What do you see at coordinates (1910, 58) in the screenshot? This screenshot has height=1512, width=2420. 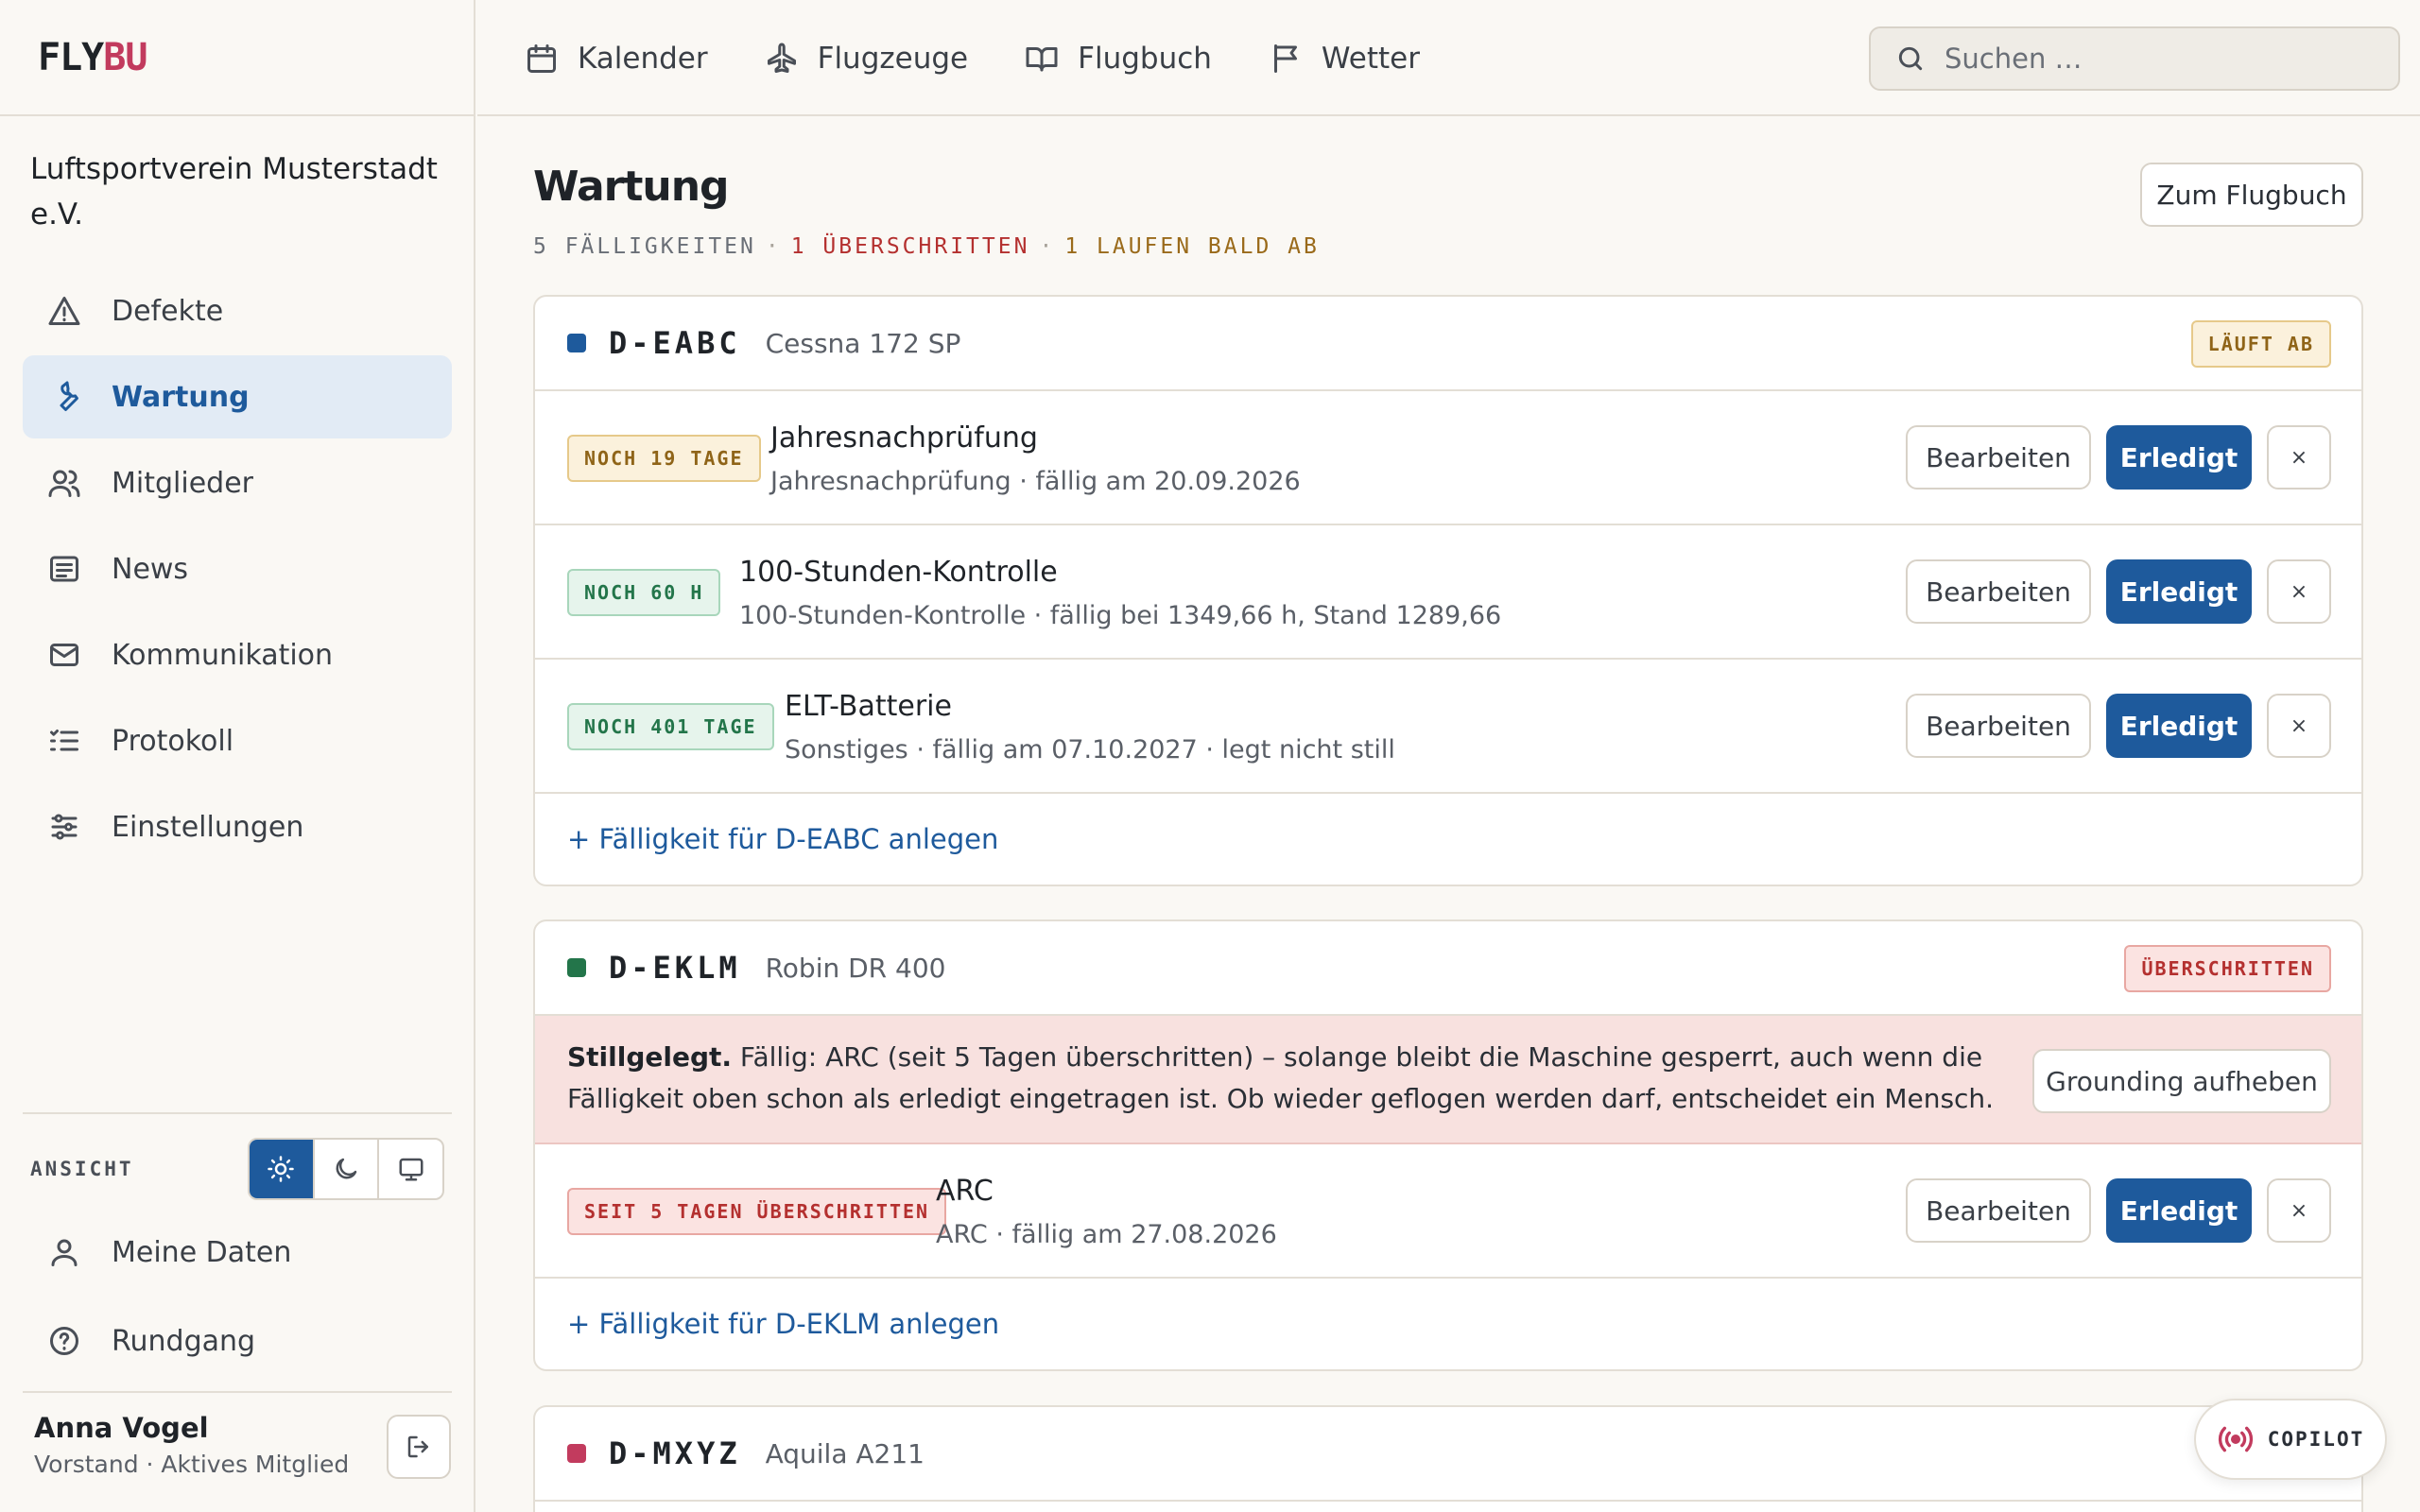 I see `search-icon` at bounding box center [1910, 58].